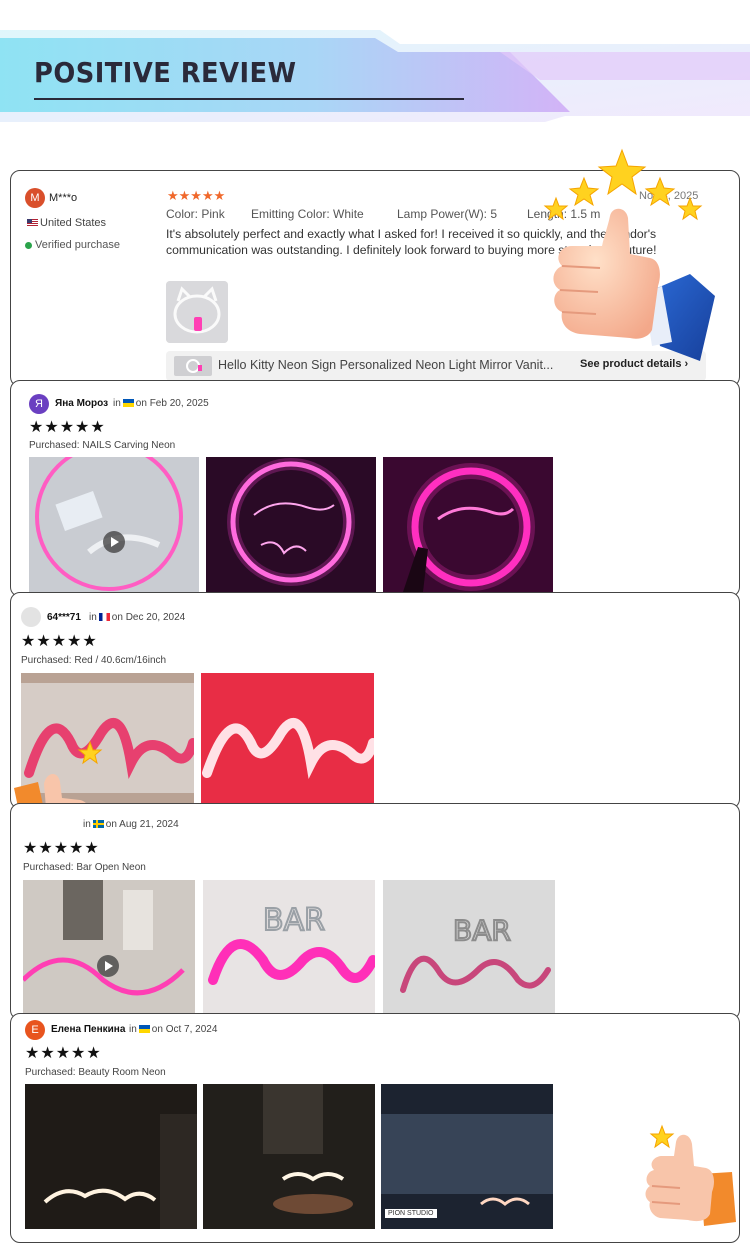 Image resolution: width=750 pixels, height=1256 pixels. I want to click on avatar: Е, so click(35, 1030).